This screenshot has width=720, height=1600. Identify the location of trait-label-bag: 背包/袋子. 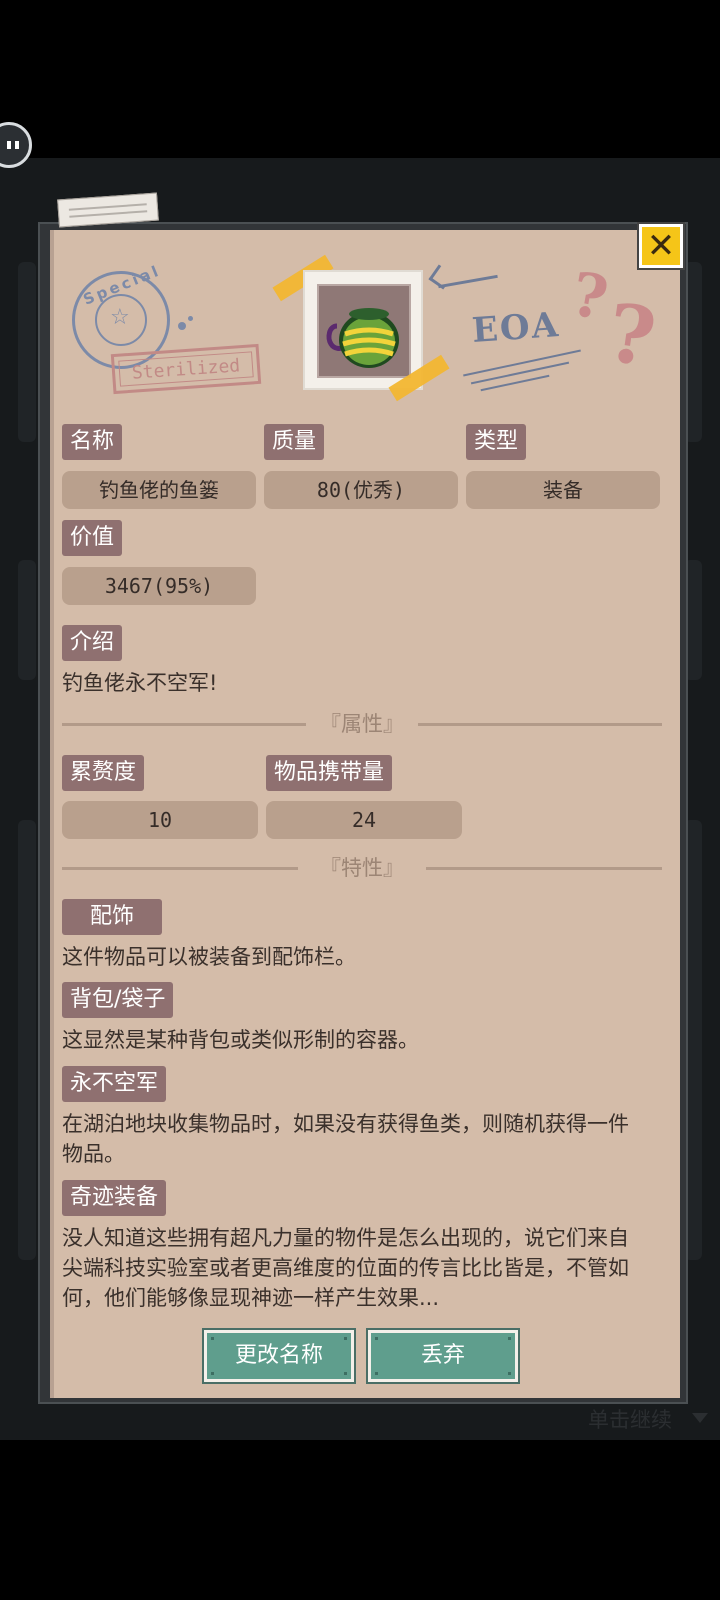
(118, 1000).